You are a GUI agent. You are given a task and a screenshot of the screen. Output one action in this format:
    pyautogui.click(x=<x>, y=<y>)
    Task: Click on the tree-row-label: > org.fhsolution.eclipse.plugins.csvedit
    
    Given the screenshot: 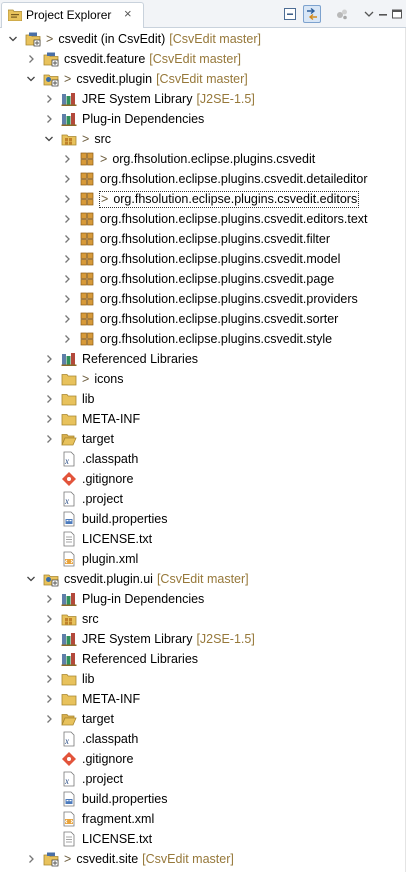 What is the action you would take?
    pyautogui.click(x=207, y=159)
    